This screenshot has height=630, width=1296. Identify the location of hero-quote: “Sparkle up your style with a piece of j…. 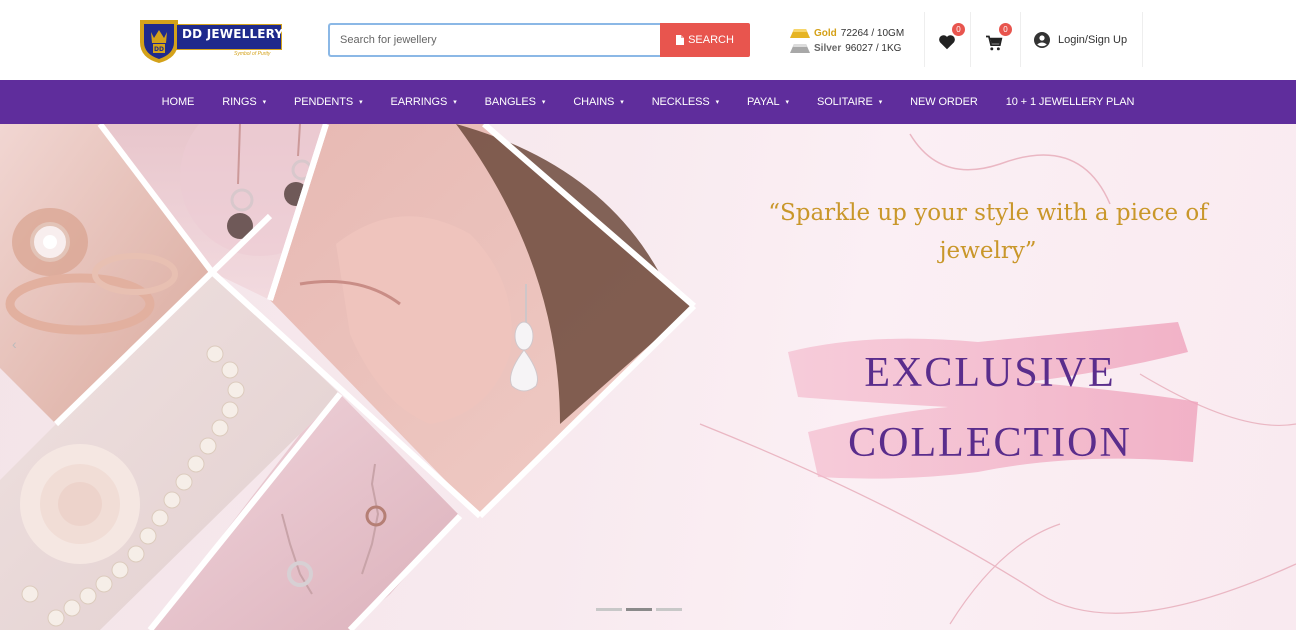
(988, 232).